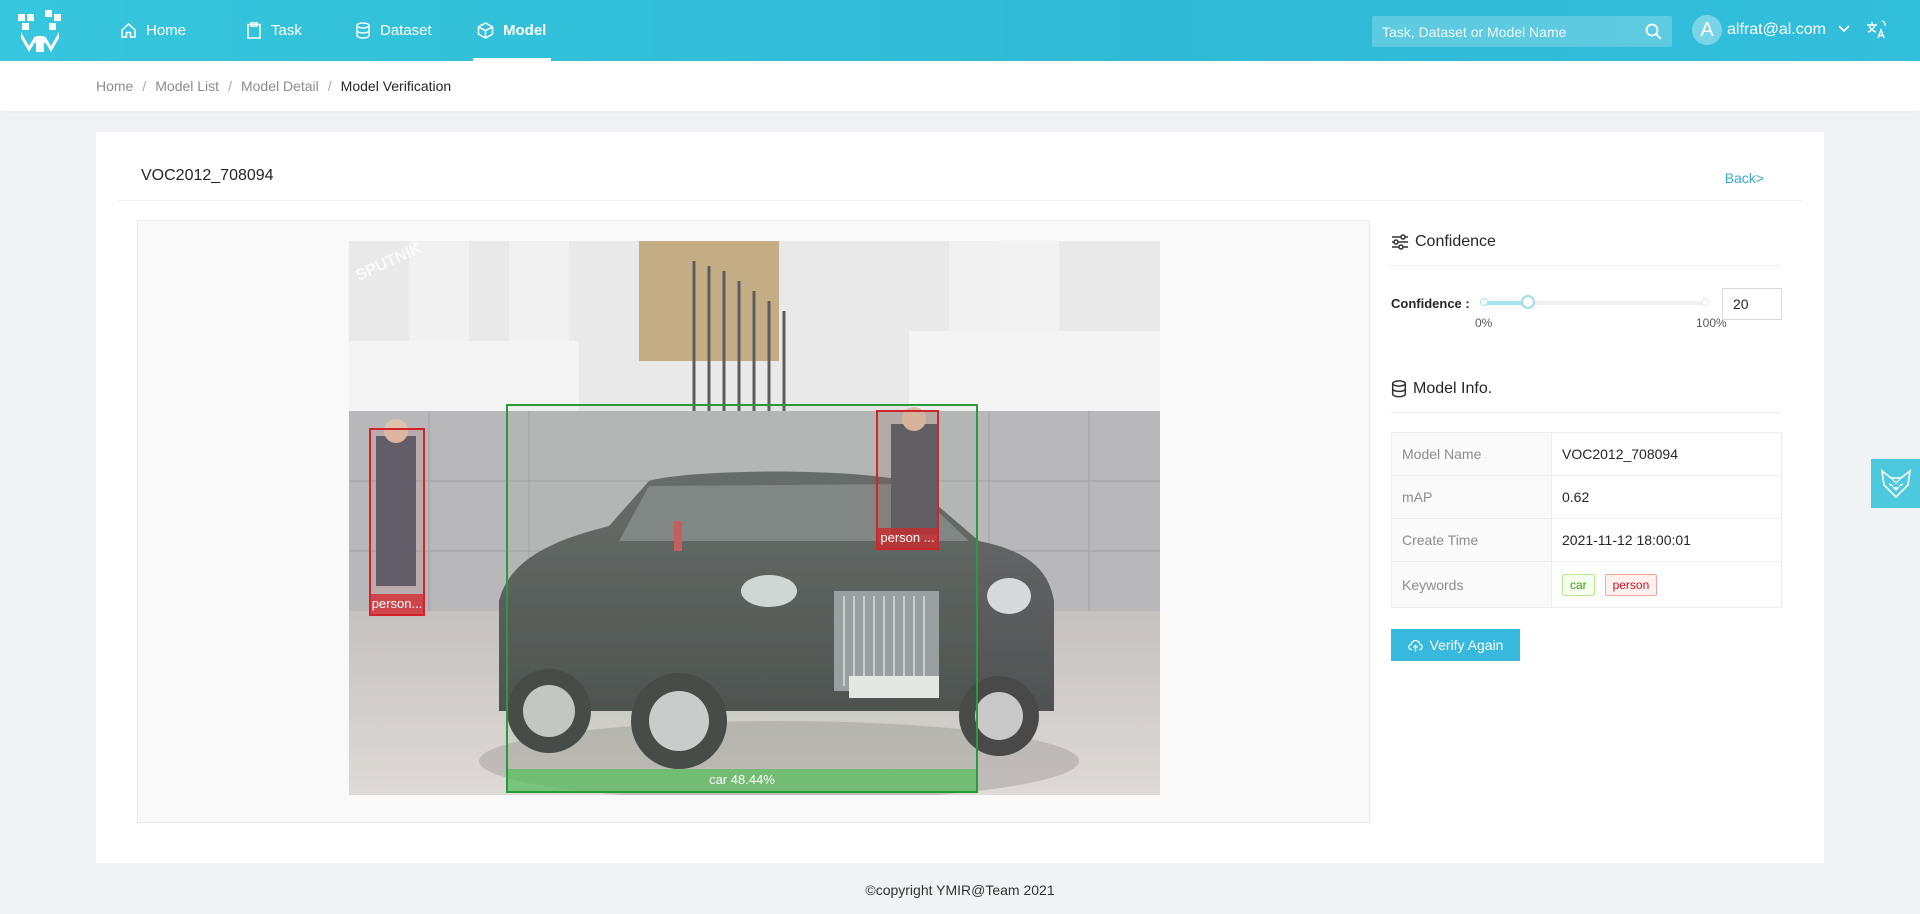  What do you see at coordinates (406, 30) in the screenshot?
I see `nav-dataset-label: Dataset` at bounding box center [406, 30].